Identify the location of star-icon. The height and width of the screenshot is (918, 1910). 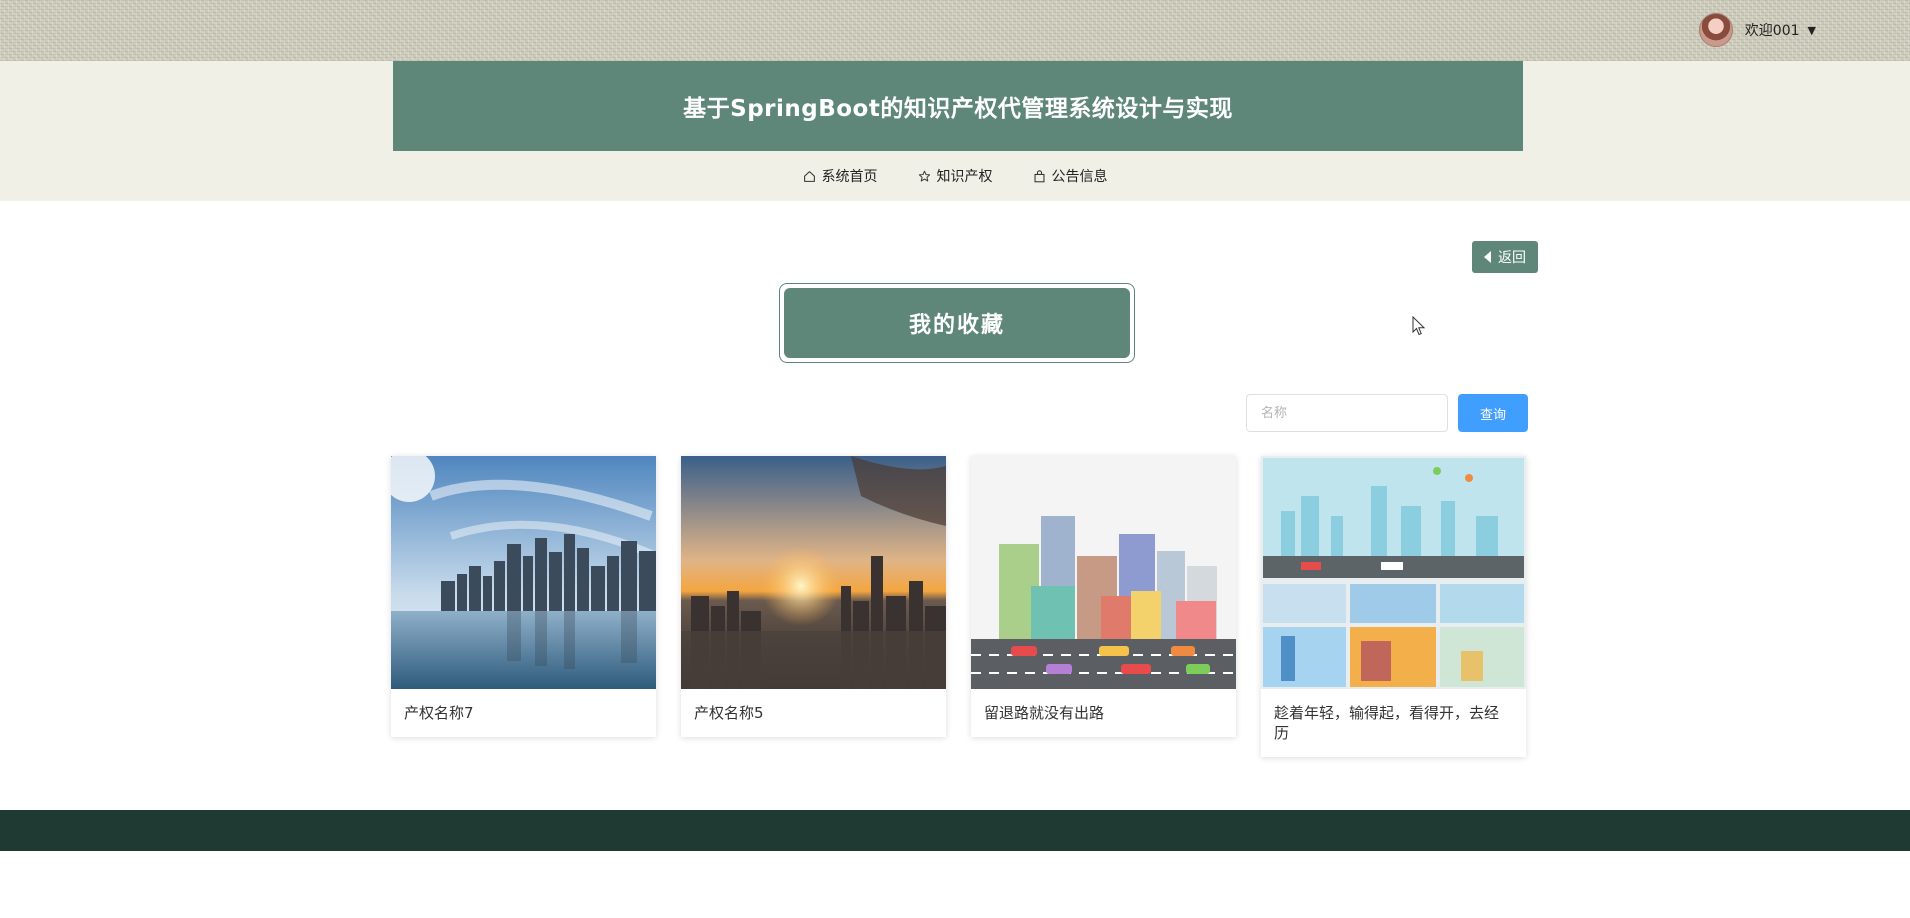
(924, 175).